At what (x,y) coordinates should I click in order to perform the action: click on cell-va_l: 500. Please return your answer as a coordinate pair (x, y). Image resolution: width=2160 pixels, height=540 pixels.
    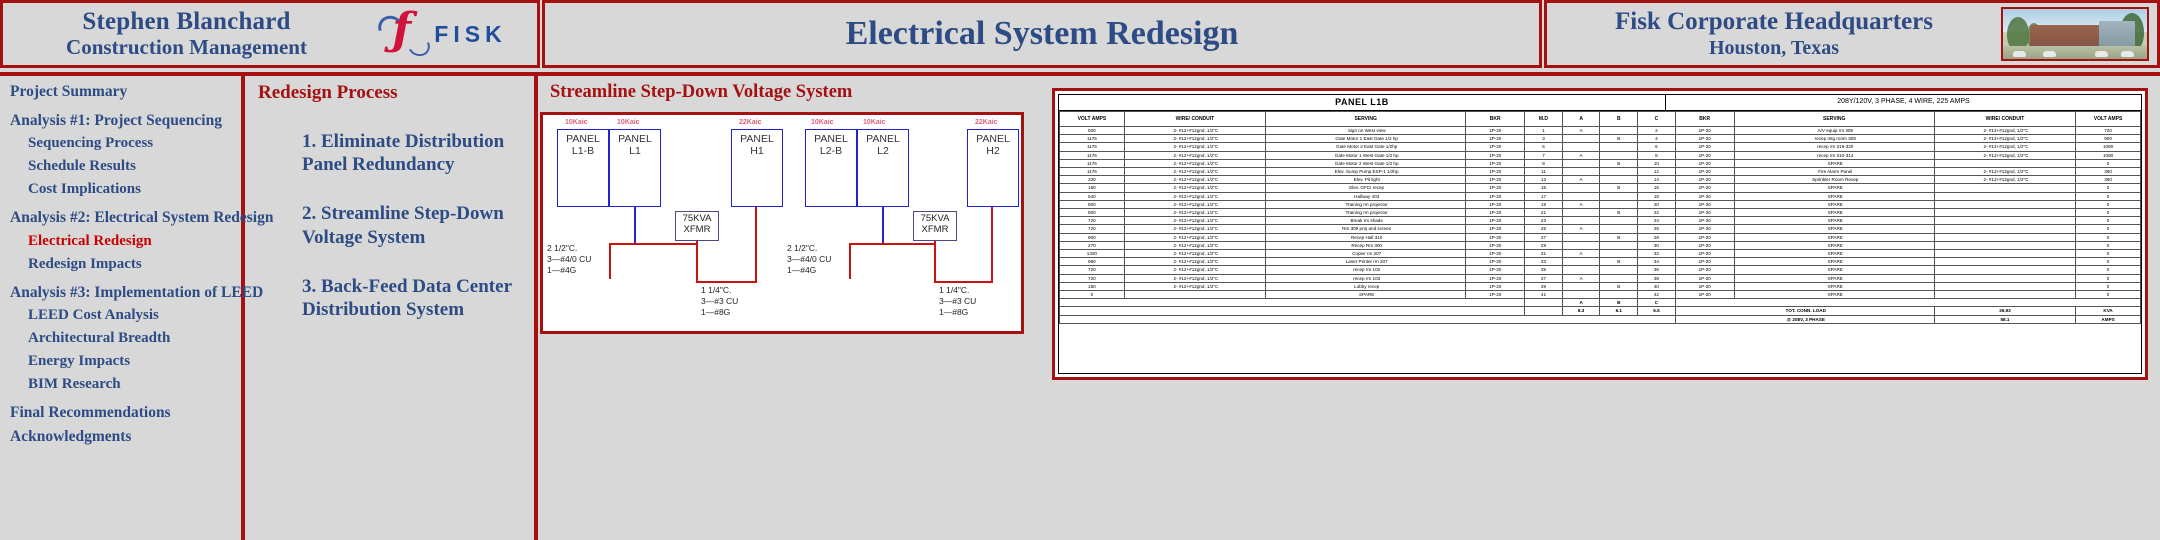
    Looking at the image, I should click on (1092, 130).